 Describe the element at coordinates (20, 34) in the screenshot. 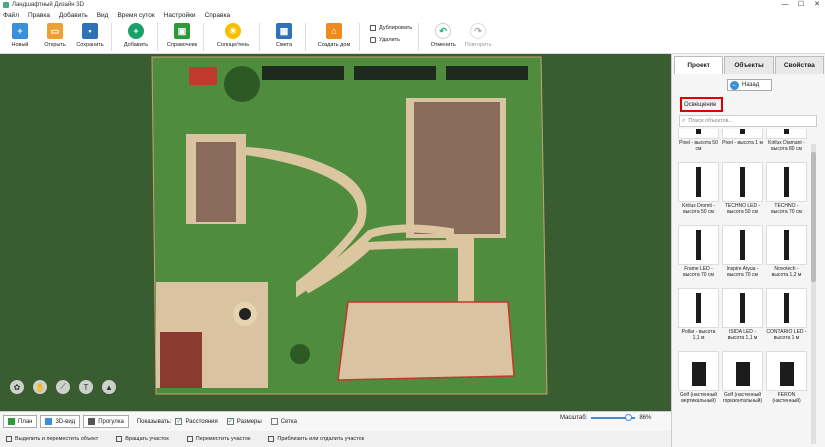

I see `new-button: + Новый` at that location.